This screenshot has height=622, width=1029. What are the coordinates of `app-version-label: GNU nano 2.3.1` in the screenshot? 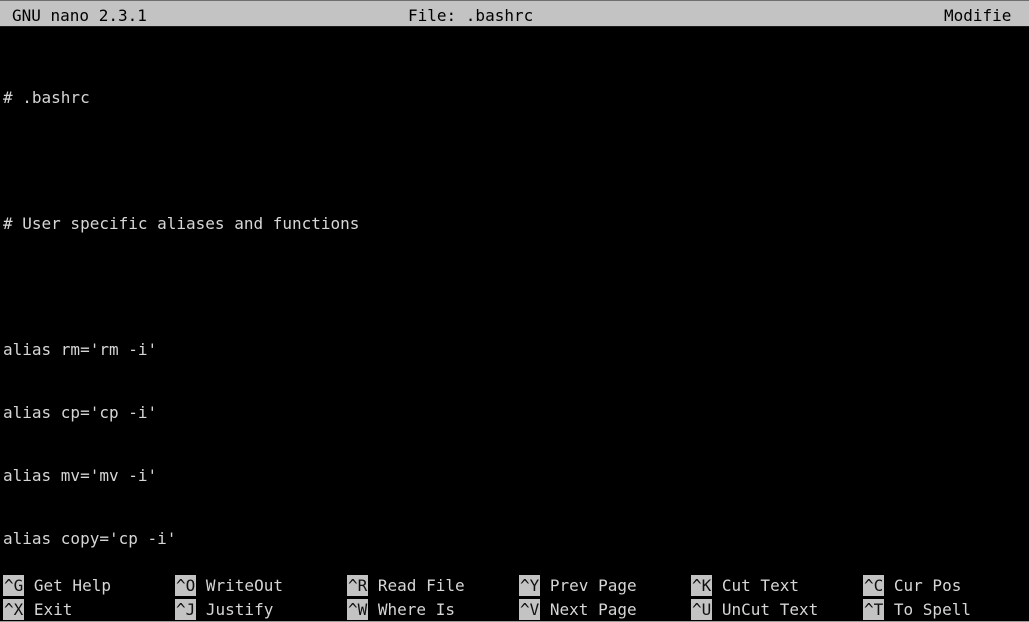 It's located at (79, 15).